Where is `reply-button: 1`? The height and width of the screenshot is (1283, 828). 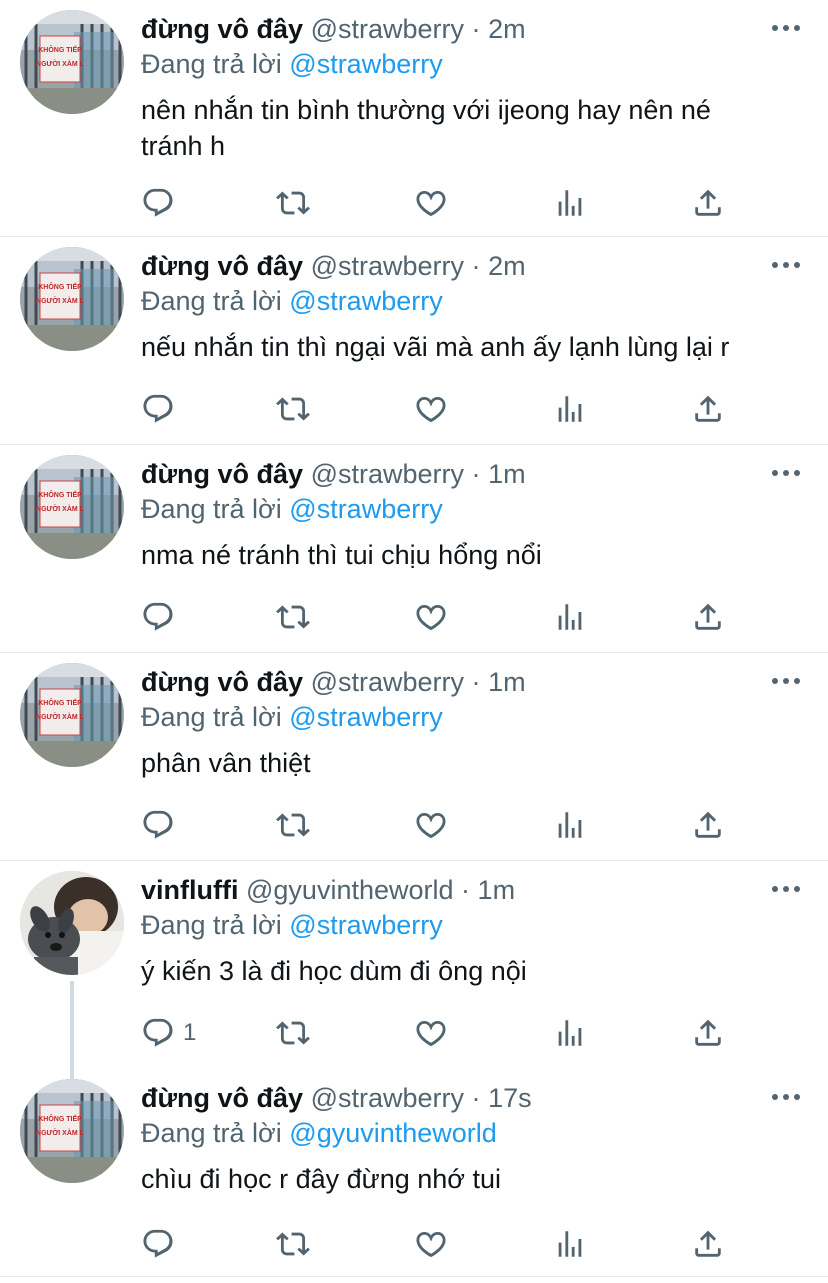
reply-button: 1 is located at coordinates (168, 1033).